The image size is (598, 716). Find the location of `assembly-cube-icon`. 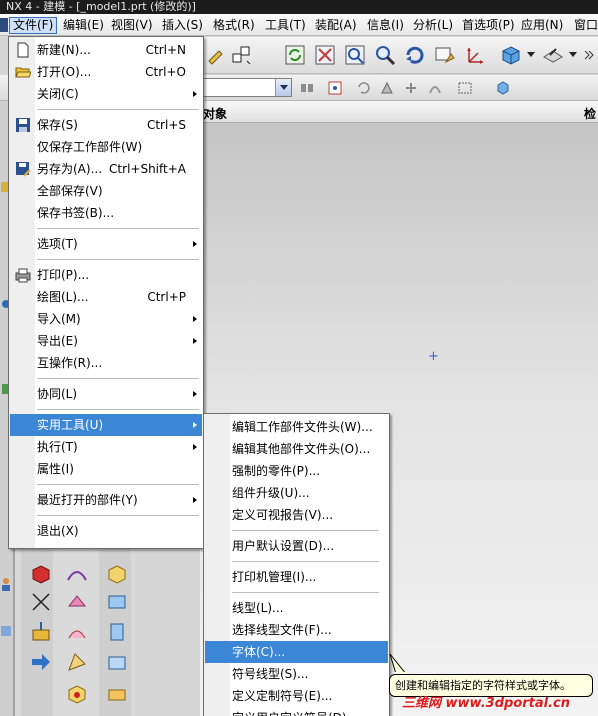

assembly-cube-icon is located at coordinates (503, 88).